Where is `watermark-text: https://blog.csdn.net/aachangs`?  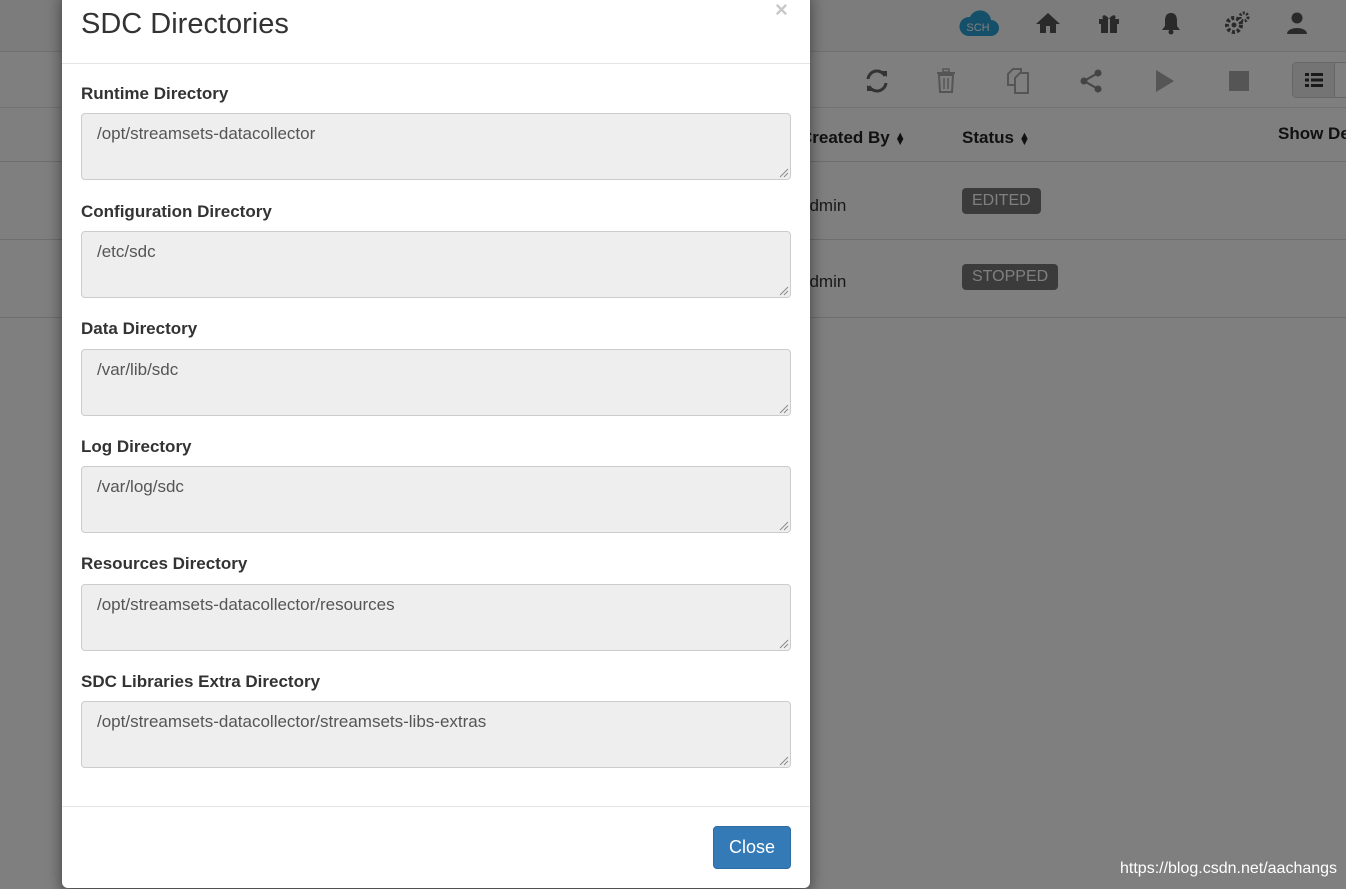
watermark-text: https://blog.csdn.net/aachangs is located at coordinates (1229, 868).